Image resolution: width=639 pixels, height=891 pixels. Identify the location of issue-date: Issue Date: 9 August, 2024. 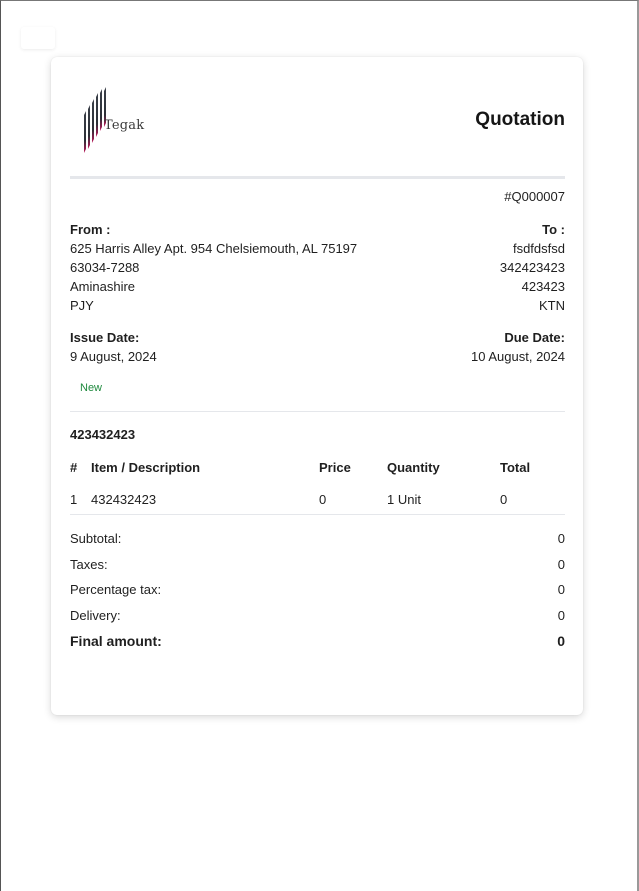
(113, 347).